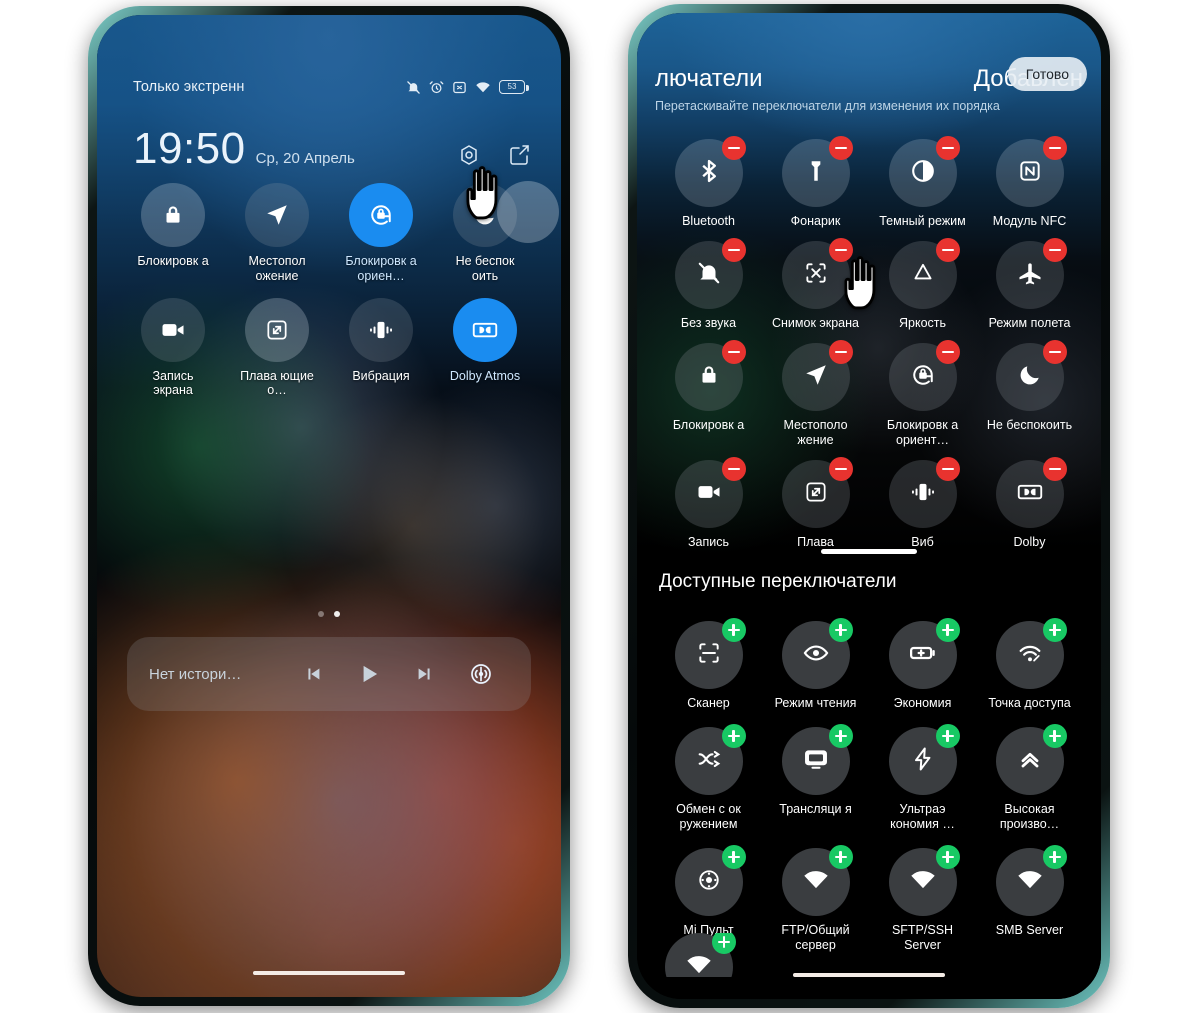  I want to click on available-toggle-battery-saver: Экономия, so click(922, 664).